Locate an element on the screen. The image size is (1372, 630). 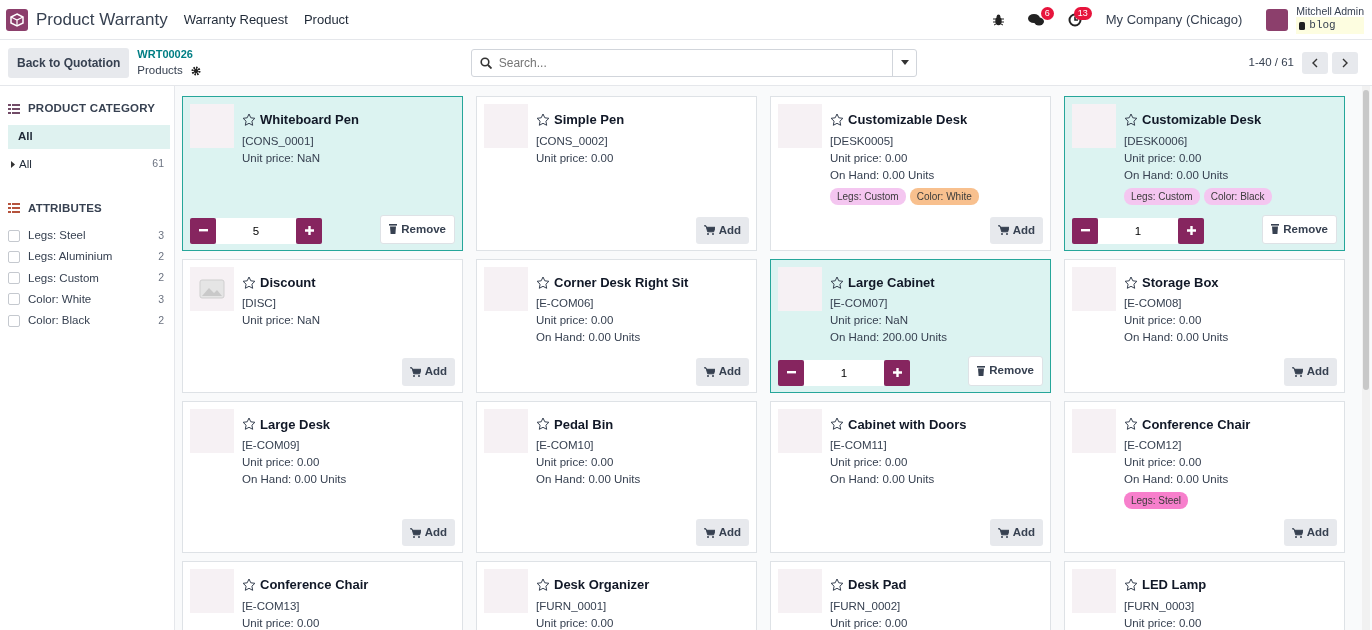
app-logo is located at coordinates (17, 19).